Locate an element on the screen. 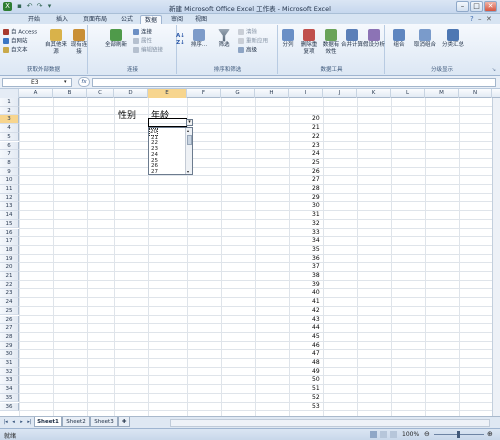 Image resolution: width=500 pixels, height=440 pixels. group-button: 组合 is located at coordinates (399, 39).